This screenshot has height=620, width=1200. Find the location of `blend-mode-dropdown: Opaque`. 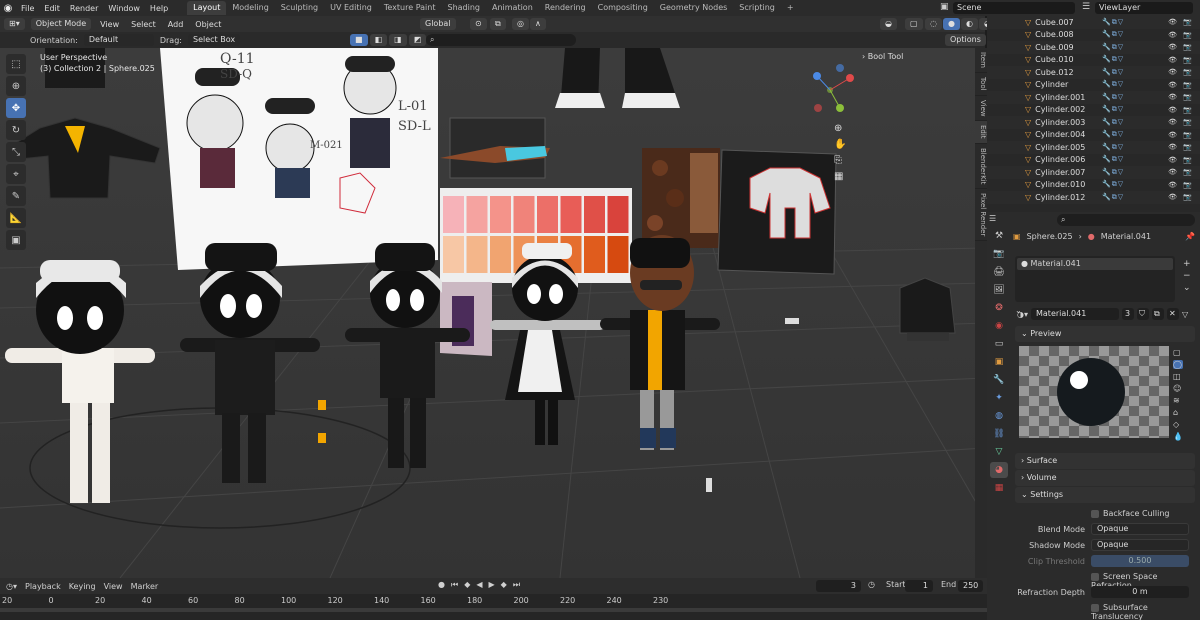

blend-mode-dropdown: Opaque is located at coordinates (1140, 529).